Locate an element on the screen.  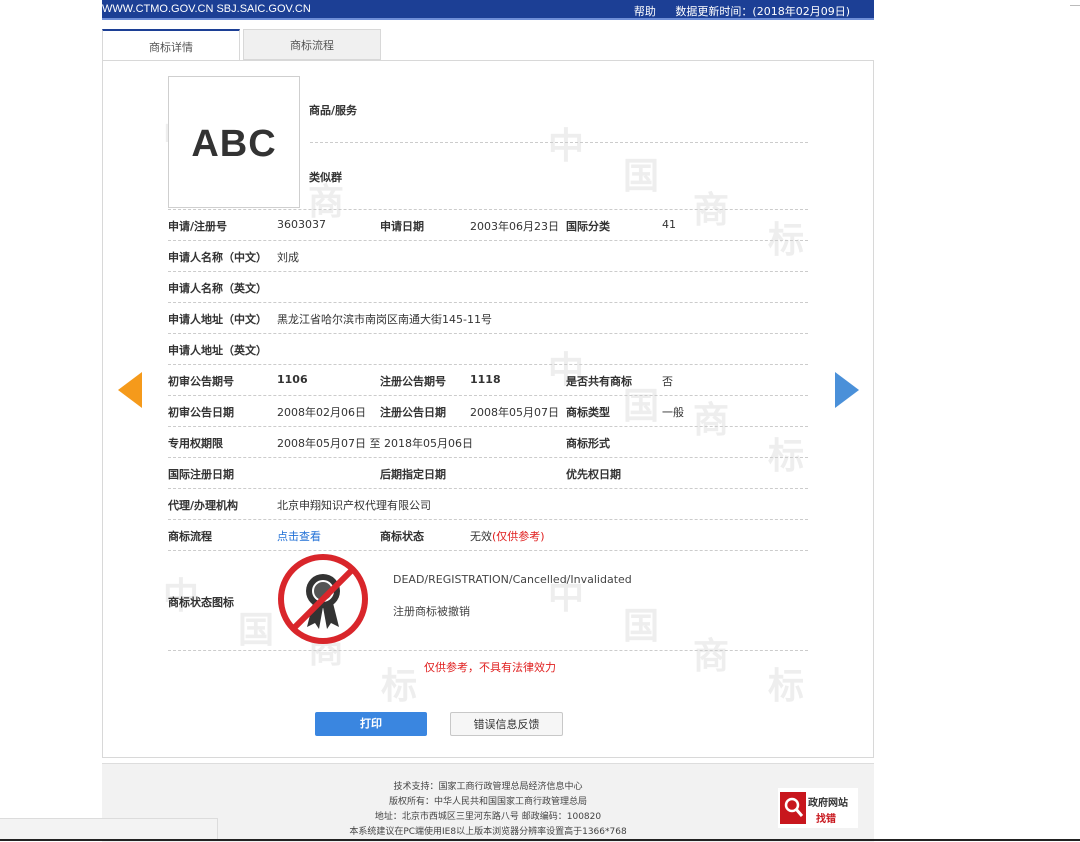
status-cn-text: 注册商标被撤销 is located at coordinates (431, 611).